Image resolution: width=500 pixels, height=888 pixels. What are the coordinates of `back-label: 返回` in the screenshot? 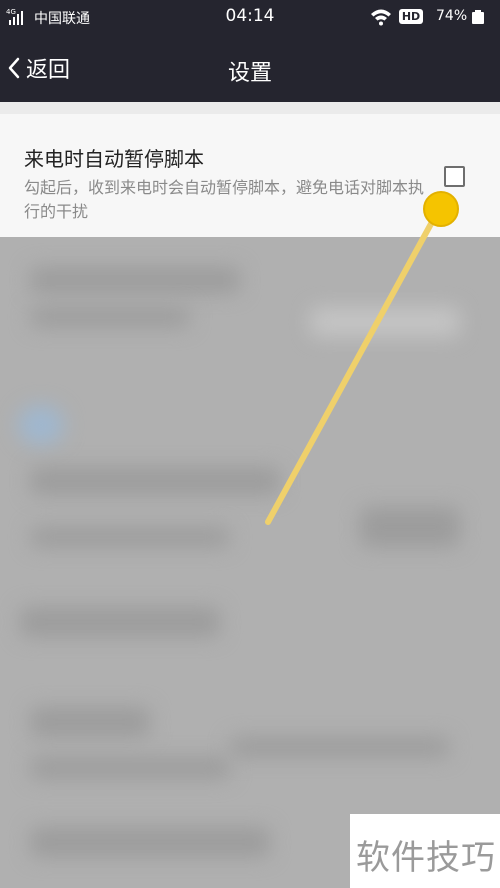 It's located at (48, 70).